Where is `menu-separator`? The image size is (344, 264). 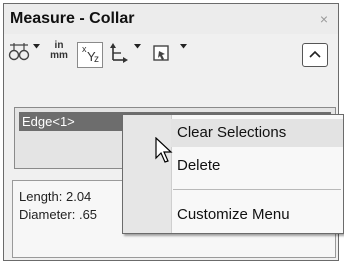 menu-separator is located at coordinates (257, 189).